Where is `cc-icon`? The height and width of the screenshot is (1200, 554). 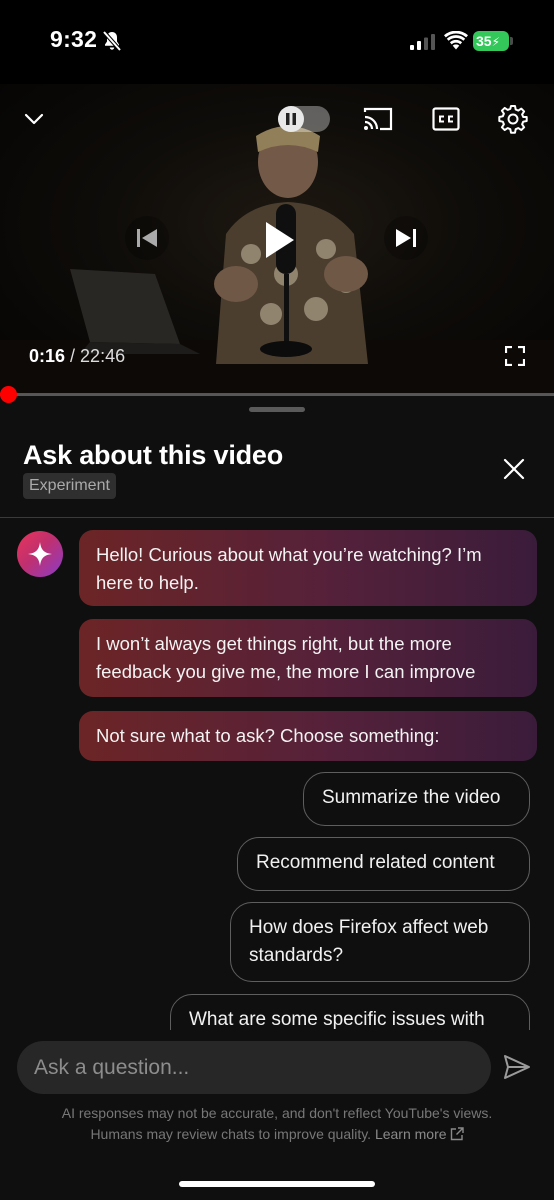 cc-icon is located at coordinates (446, 119).